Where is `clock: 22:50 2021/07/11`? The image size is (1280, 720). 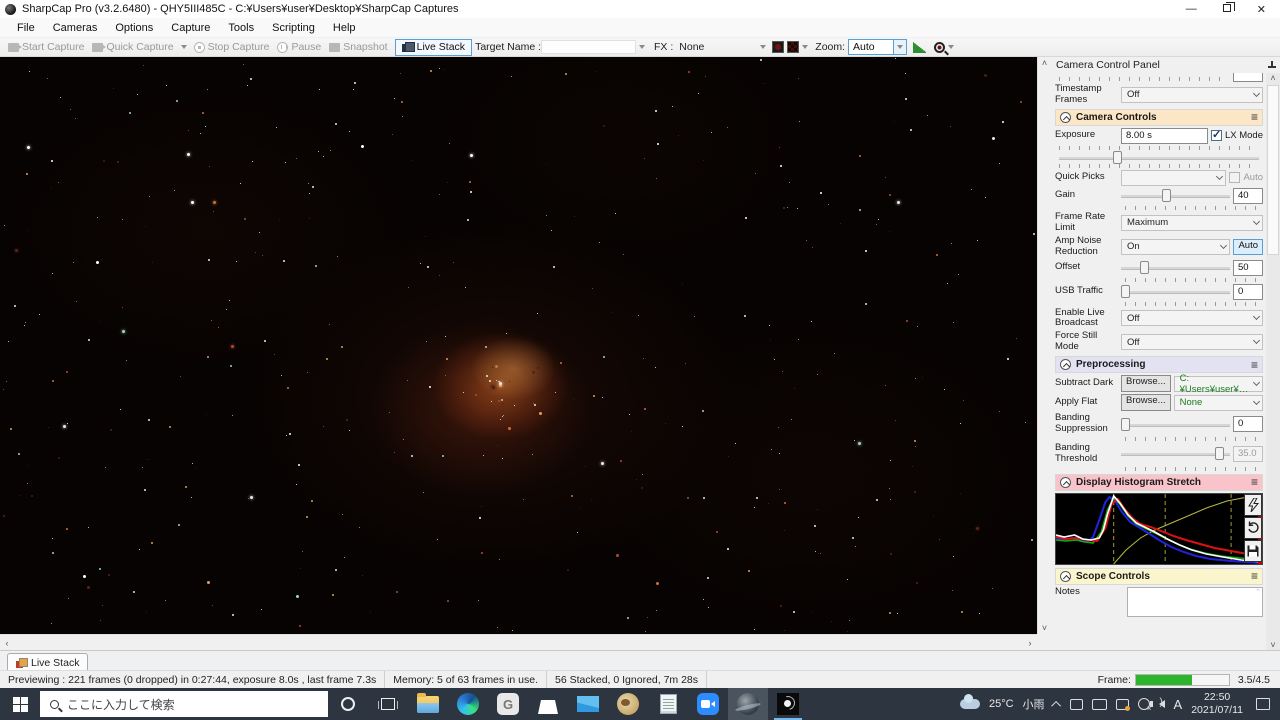 clock: 22:50 2021/07/11 is located at coordinates (1217, 704).